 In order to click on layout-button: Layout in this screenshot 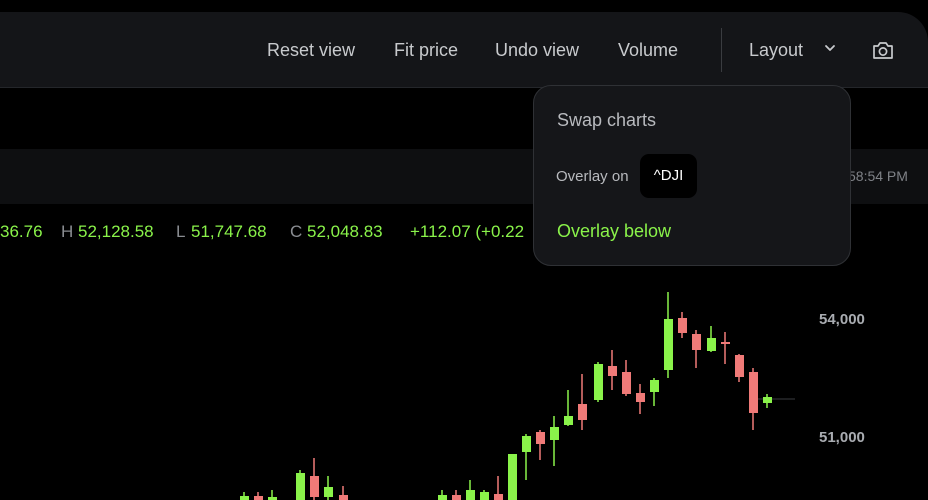, I will do `click(776, 50)`.